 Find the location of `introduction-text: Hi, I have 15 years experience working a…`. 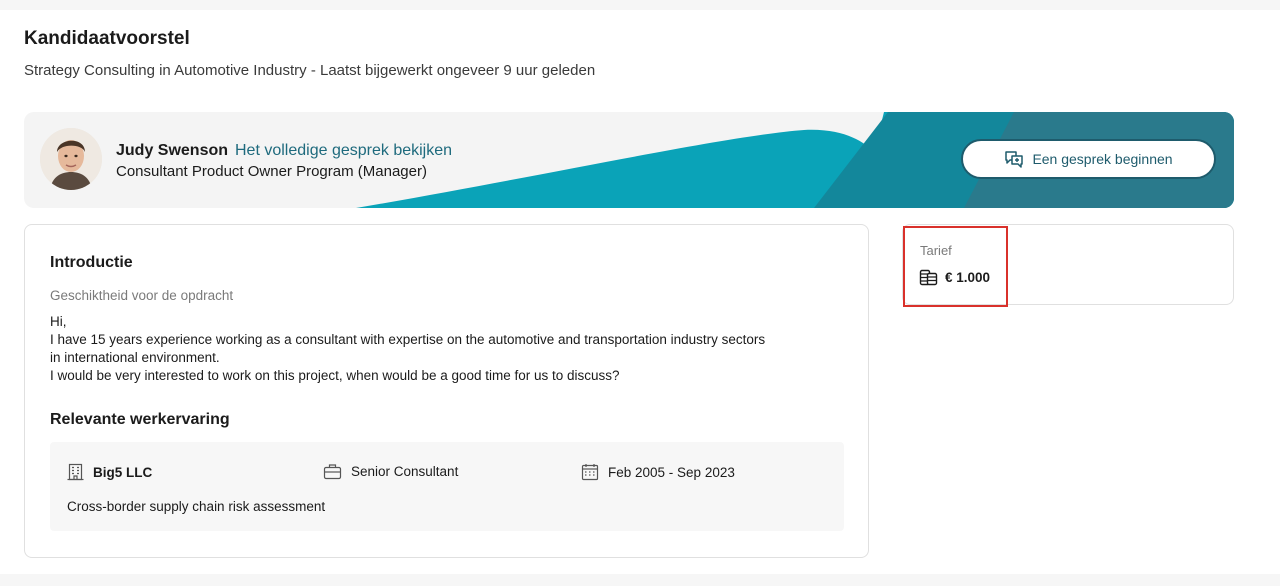

introduction-text: Hi, I have 15 years experience working a… is located at coordinates (450, 349).